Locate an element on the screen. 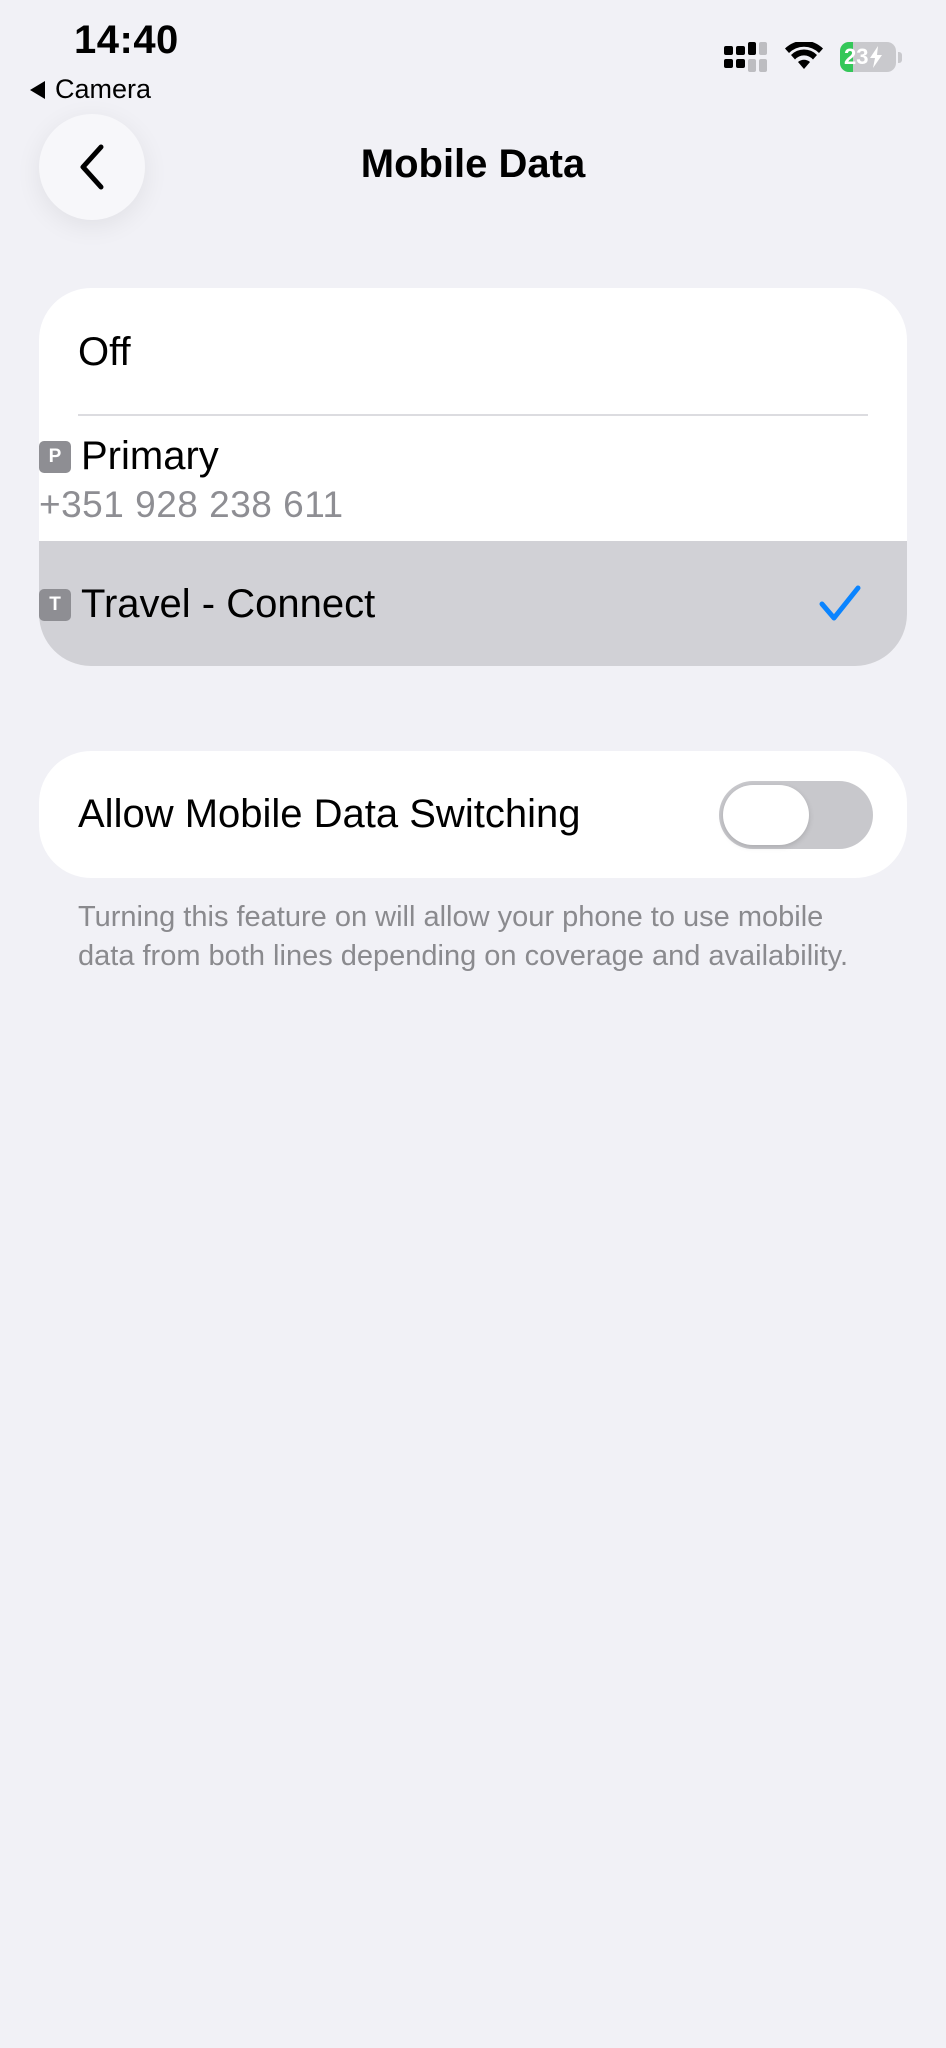 The image size is (946, 2048). toggle-knob is located at coordinates (766, 815).